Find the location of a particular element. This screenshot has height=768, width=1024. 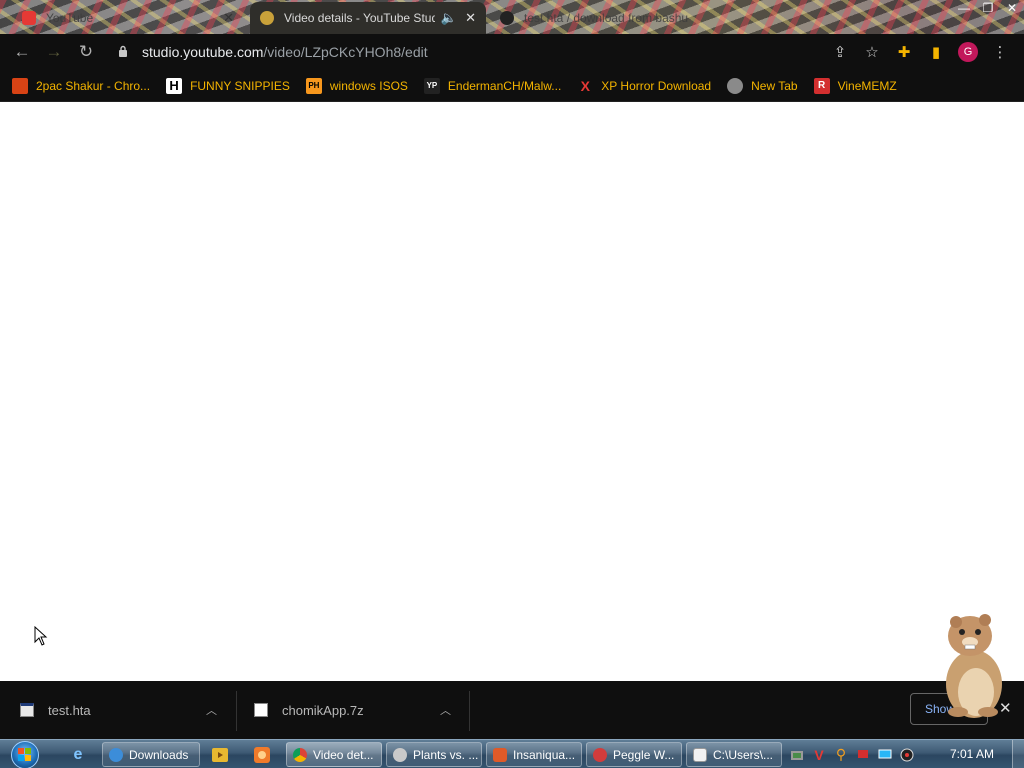

back-button: ← is located at coordinates (22, 52).